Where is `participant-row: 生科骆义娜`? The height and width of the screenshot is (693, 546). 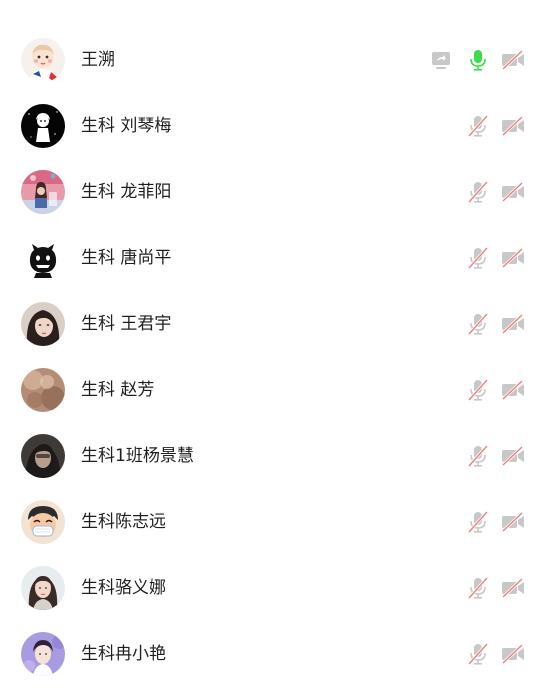 participant-row: 生科骆义娜 is located at coordinates (273, 588).